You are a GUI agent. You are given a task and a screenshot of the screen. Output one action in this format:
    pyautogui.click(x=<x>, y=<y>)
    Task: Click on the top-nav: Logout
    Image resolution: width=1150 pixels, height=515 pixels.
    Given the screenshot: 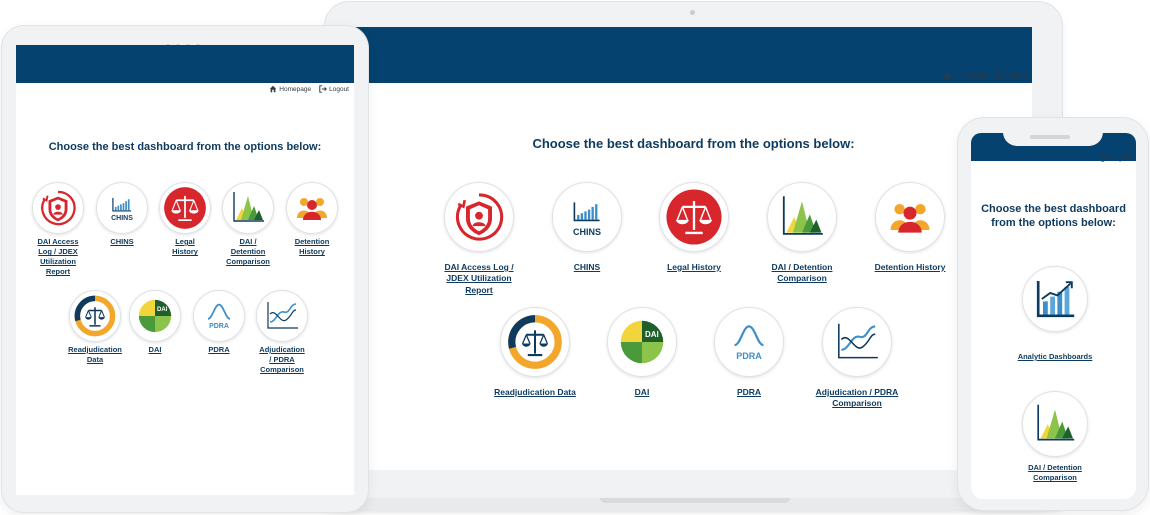 What is the action you would take?
    pyautogui.click(x=1116, y=158)
    